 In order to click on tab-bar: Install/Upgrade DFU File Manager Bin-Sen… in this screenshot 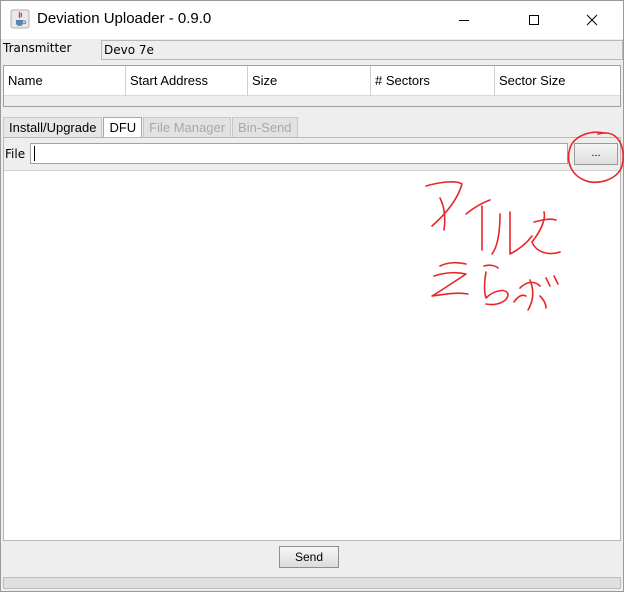, I will do `click(151, 127)`.